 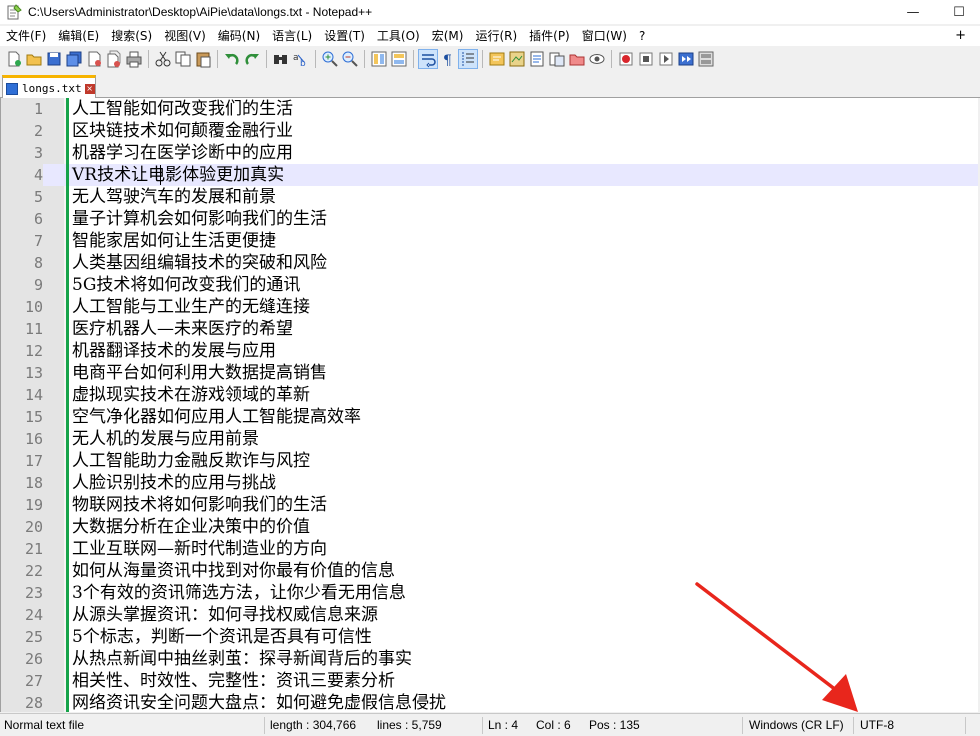 What do you see at coordinates (191, 461) in the screenshot?
I see `line-text: 人工智能助力金融反欺诈与风控` at bounding box center [191, 461].